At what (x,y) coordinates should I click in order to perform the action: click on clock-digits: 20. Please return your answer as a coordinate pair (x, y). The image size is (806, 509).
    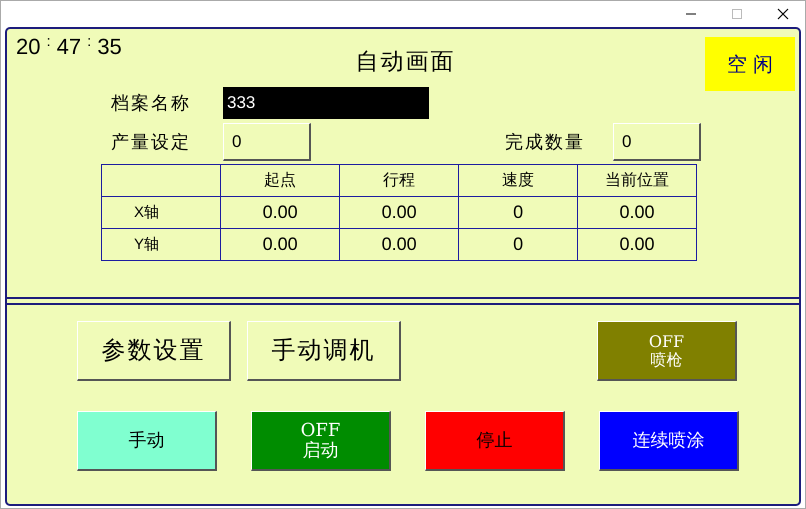
    Looking at the image, I should click on (28, 47).